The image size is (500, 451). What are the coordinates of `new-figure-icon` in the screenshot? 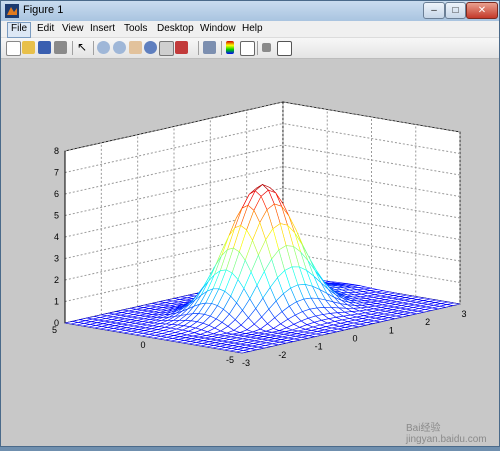 It's located at (13, 48).